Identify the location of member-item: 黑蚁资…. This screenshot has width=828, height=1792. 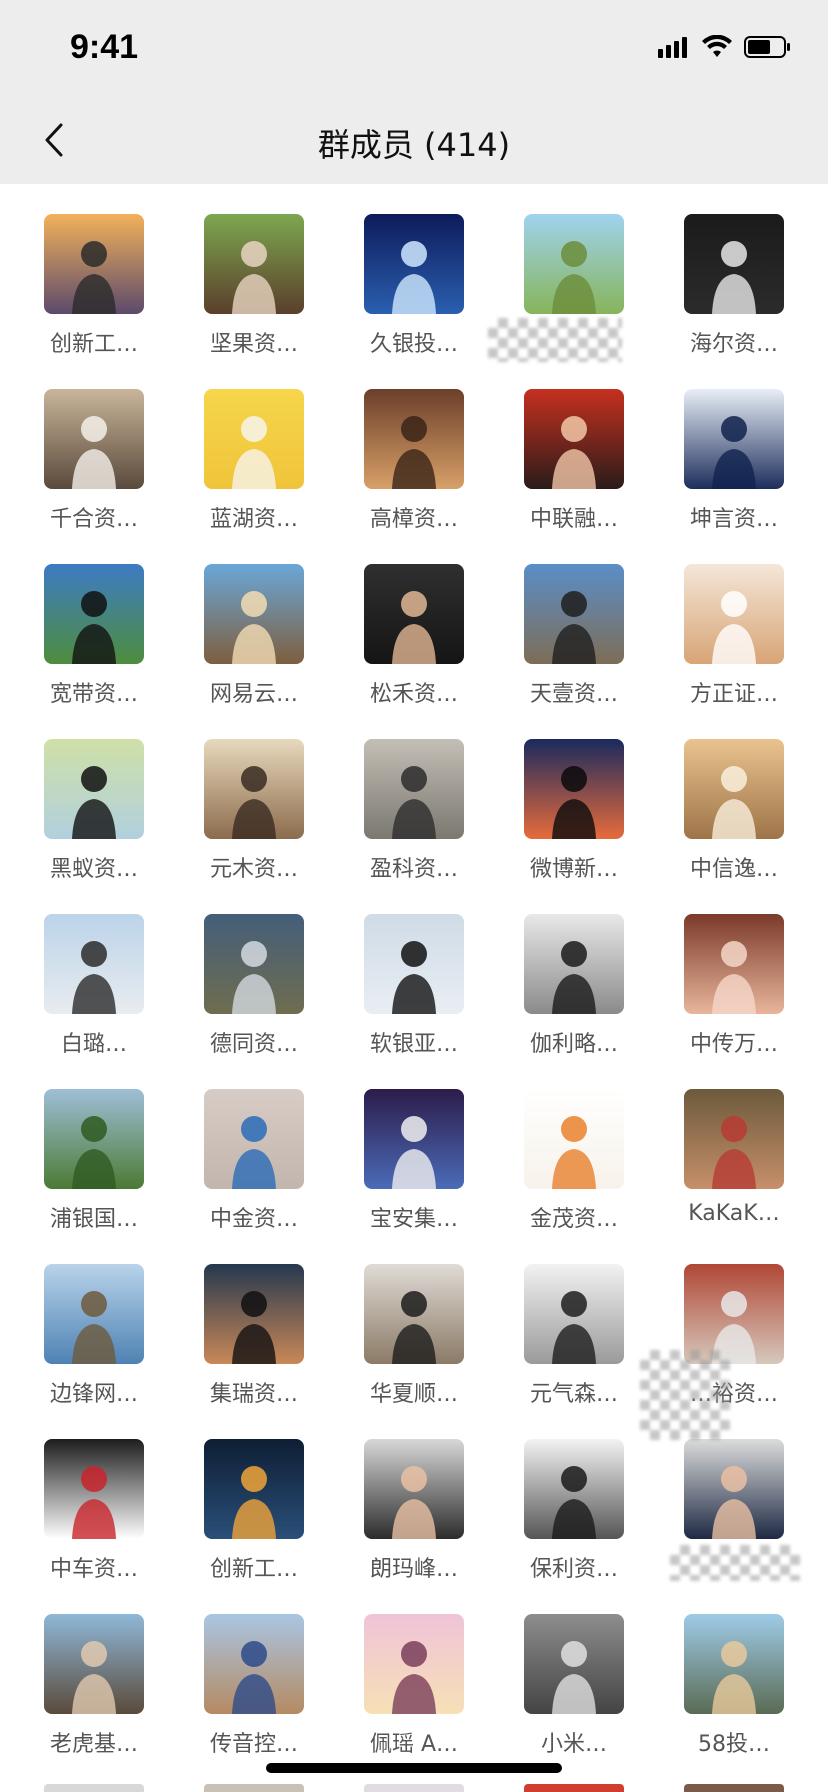
(94, 796).